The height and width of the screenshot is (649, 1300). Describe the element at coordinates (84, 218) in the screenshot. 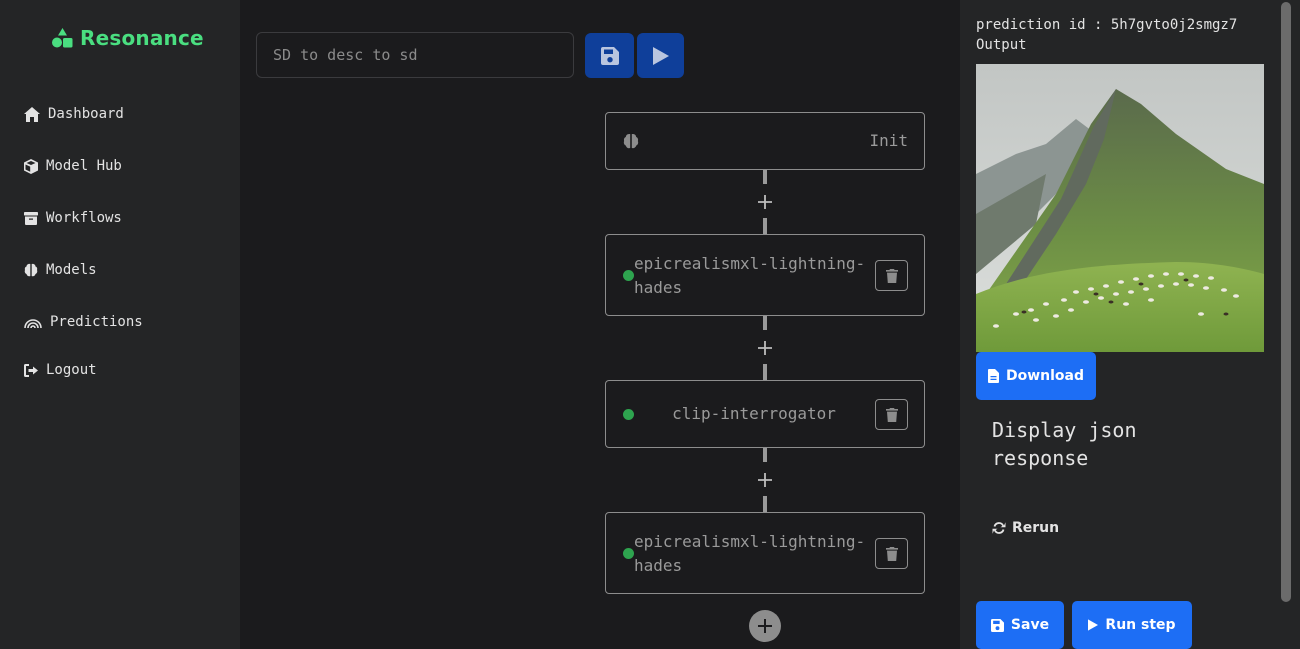

I see `sidebar-item-label: Workflows` at that location.